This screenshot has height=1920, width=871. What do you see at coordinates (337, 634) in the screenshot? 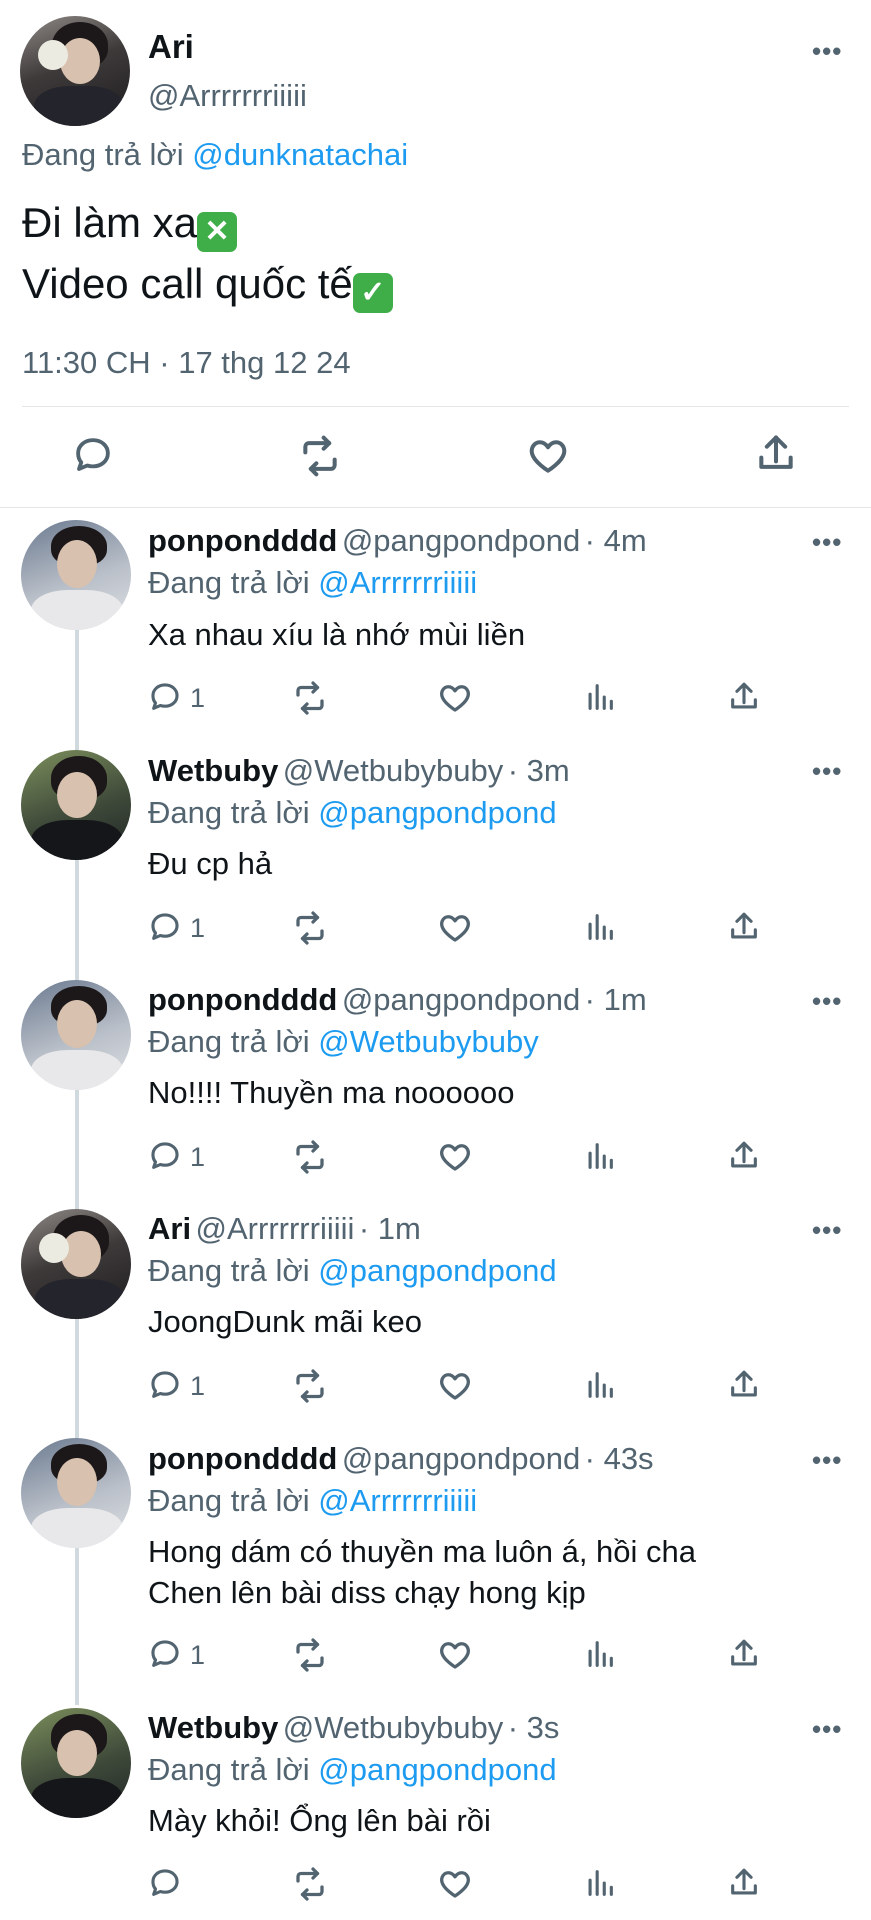
I see `reply-text: Xa nhau xíu là nhớ mùi liền` at bounding box center [337, 634].